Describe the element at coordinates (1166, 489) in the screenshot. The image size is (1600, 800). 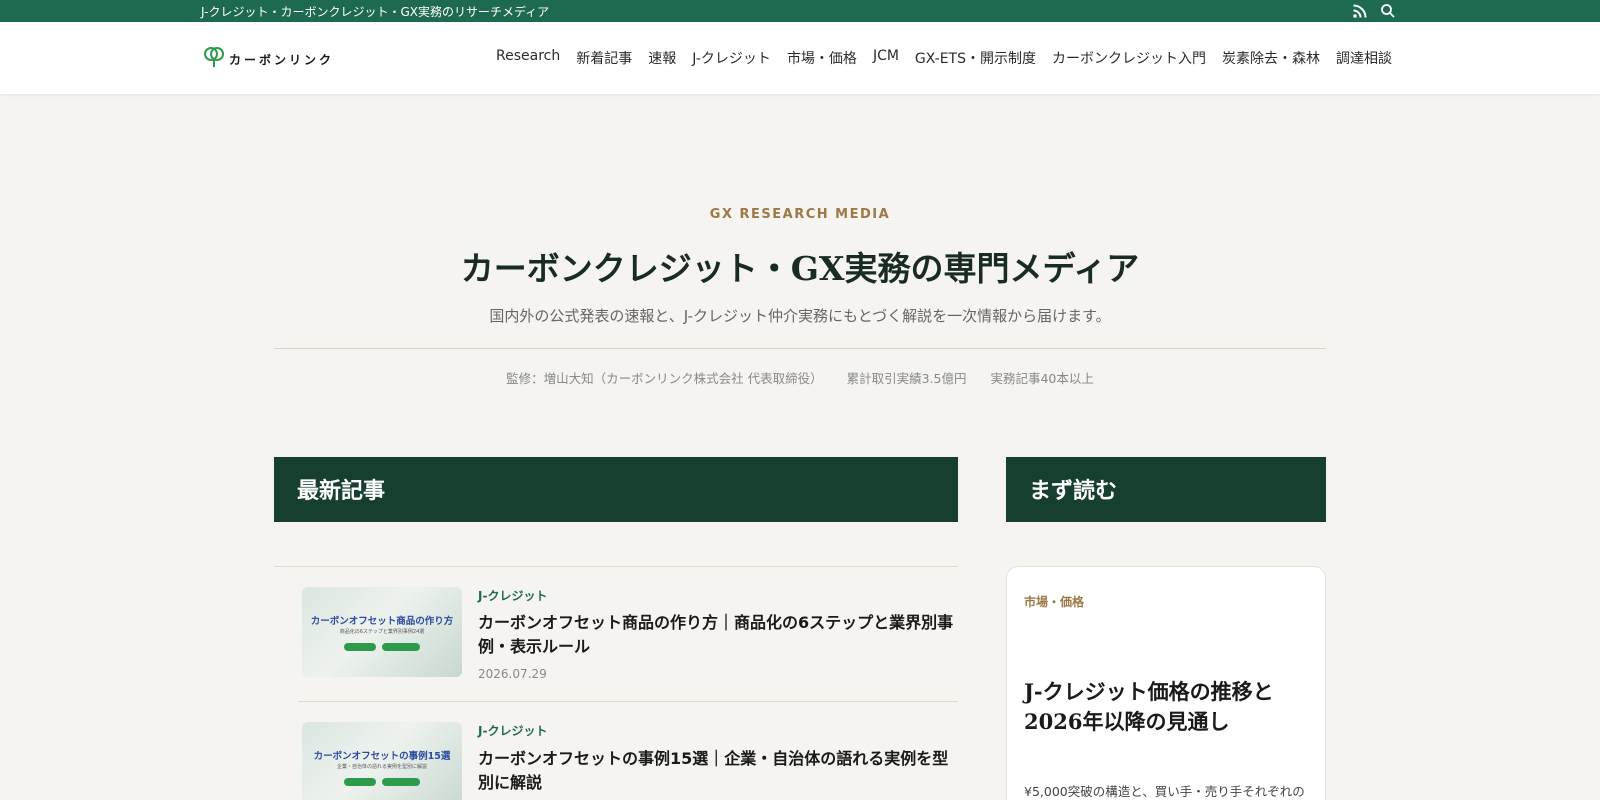
I see `first-read-header: まず読む` at that location.